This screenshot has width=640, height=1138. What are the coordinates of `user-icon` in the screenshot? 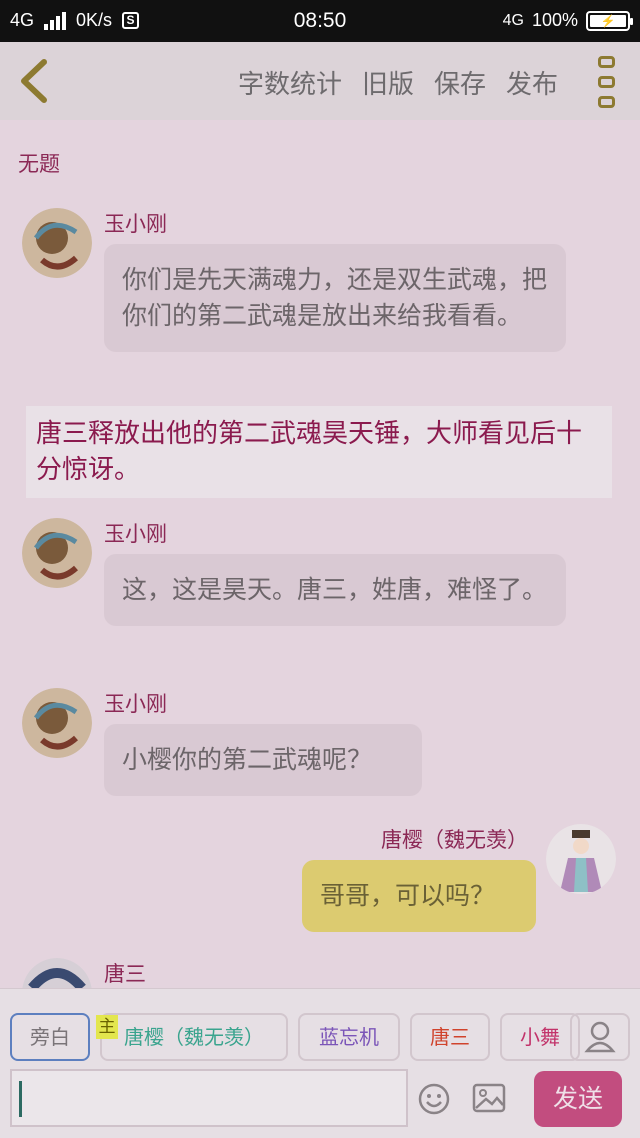 It's located at (600, 1037).